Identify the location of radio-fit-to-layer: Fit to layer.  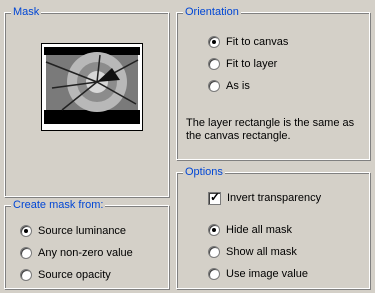
(242, 64).